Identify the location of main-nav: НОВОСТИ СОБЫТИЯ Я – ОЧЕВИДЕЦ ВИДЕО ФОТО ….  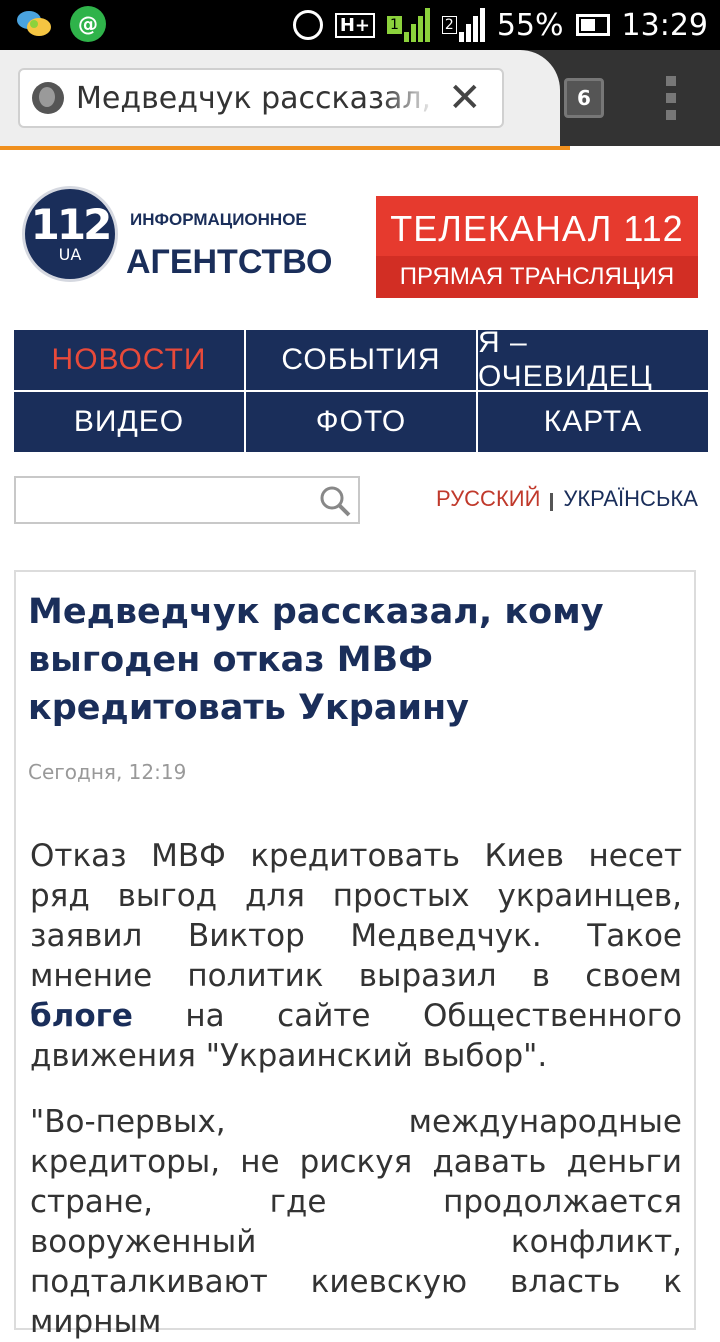
(361, 389).